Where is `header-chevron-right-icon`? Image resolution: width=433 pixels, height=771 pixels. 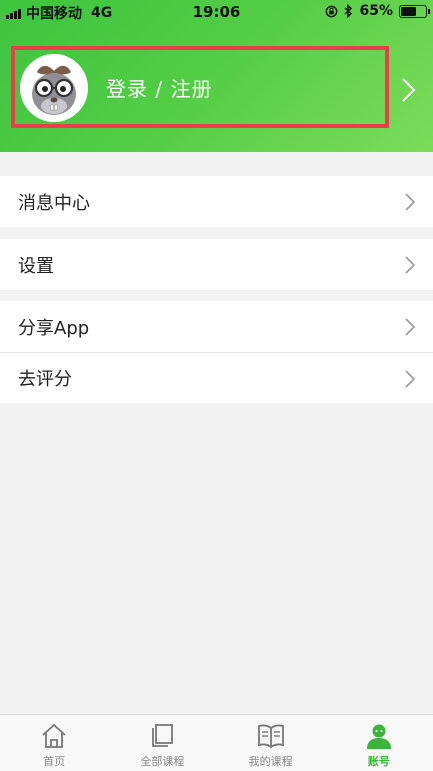 header-chevron-right-icon is located at coordinates (409, 90).